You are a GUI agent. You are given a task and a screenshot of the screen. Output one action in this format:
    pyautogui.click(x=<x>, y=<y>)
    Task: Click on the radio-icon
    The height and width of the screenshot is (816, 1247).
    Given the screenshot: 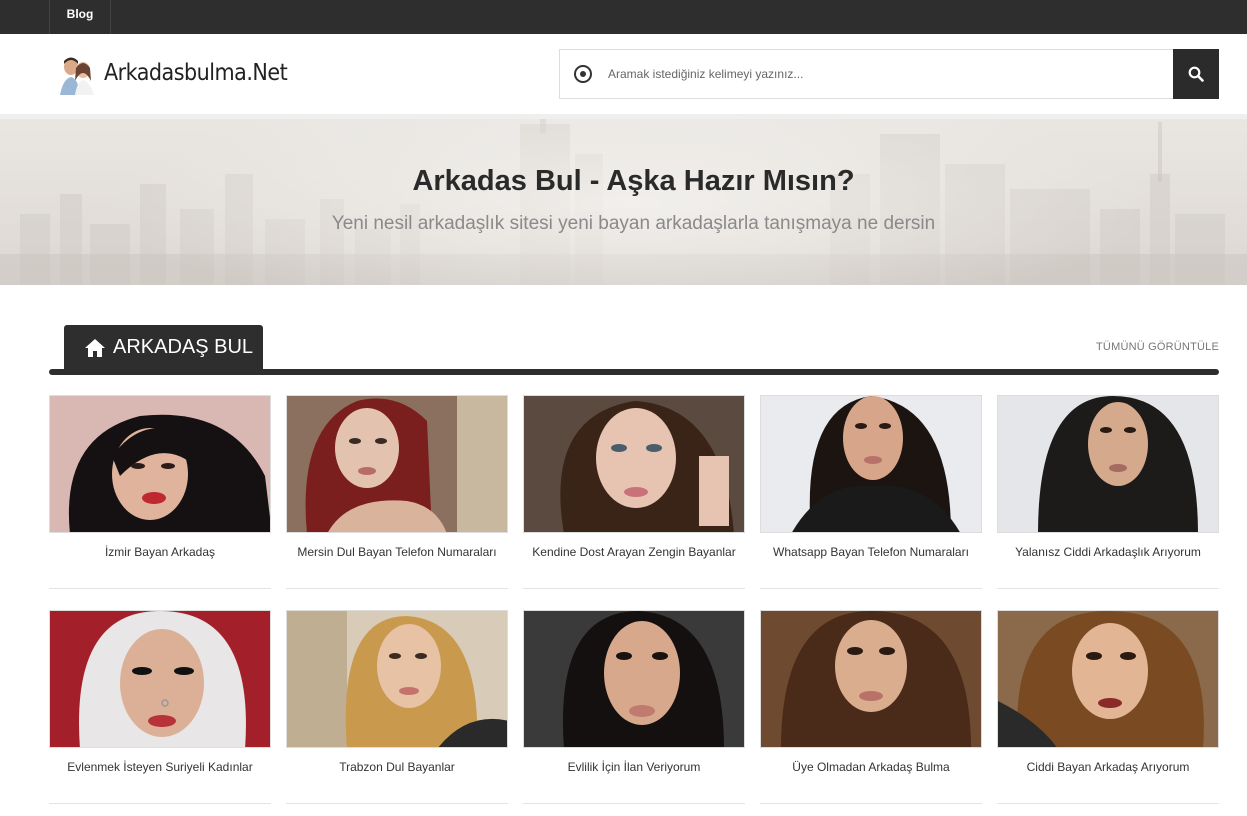 What is the action you would take?
    pyautogui.click(x=583, y=74)
    